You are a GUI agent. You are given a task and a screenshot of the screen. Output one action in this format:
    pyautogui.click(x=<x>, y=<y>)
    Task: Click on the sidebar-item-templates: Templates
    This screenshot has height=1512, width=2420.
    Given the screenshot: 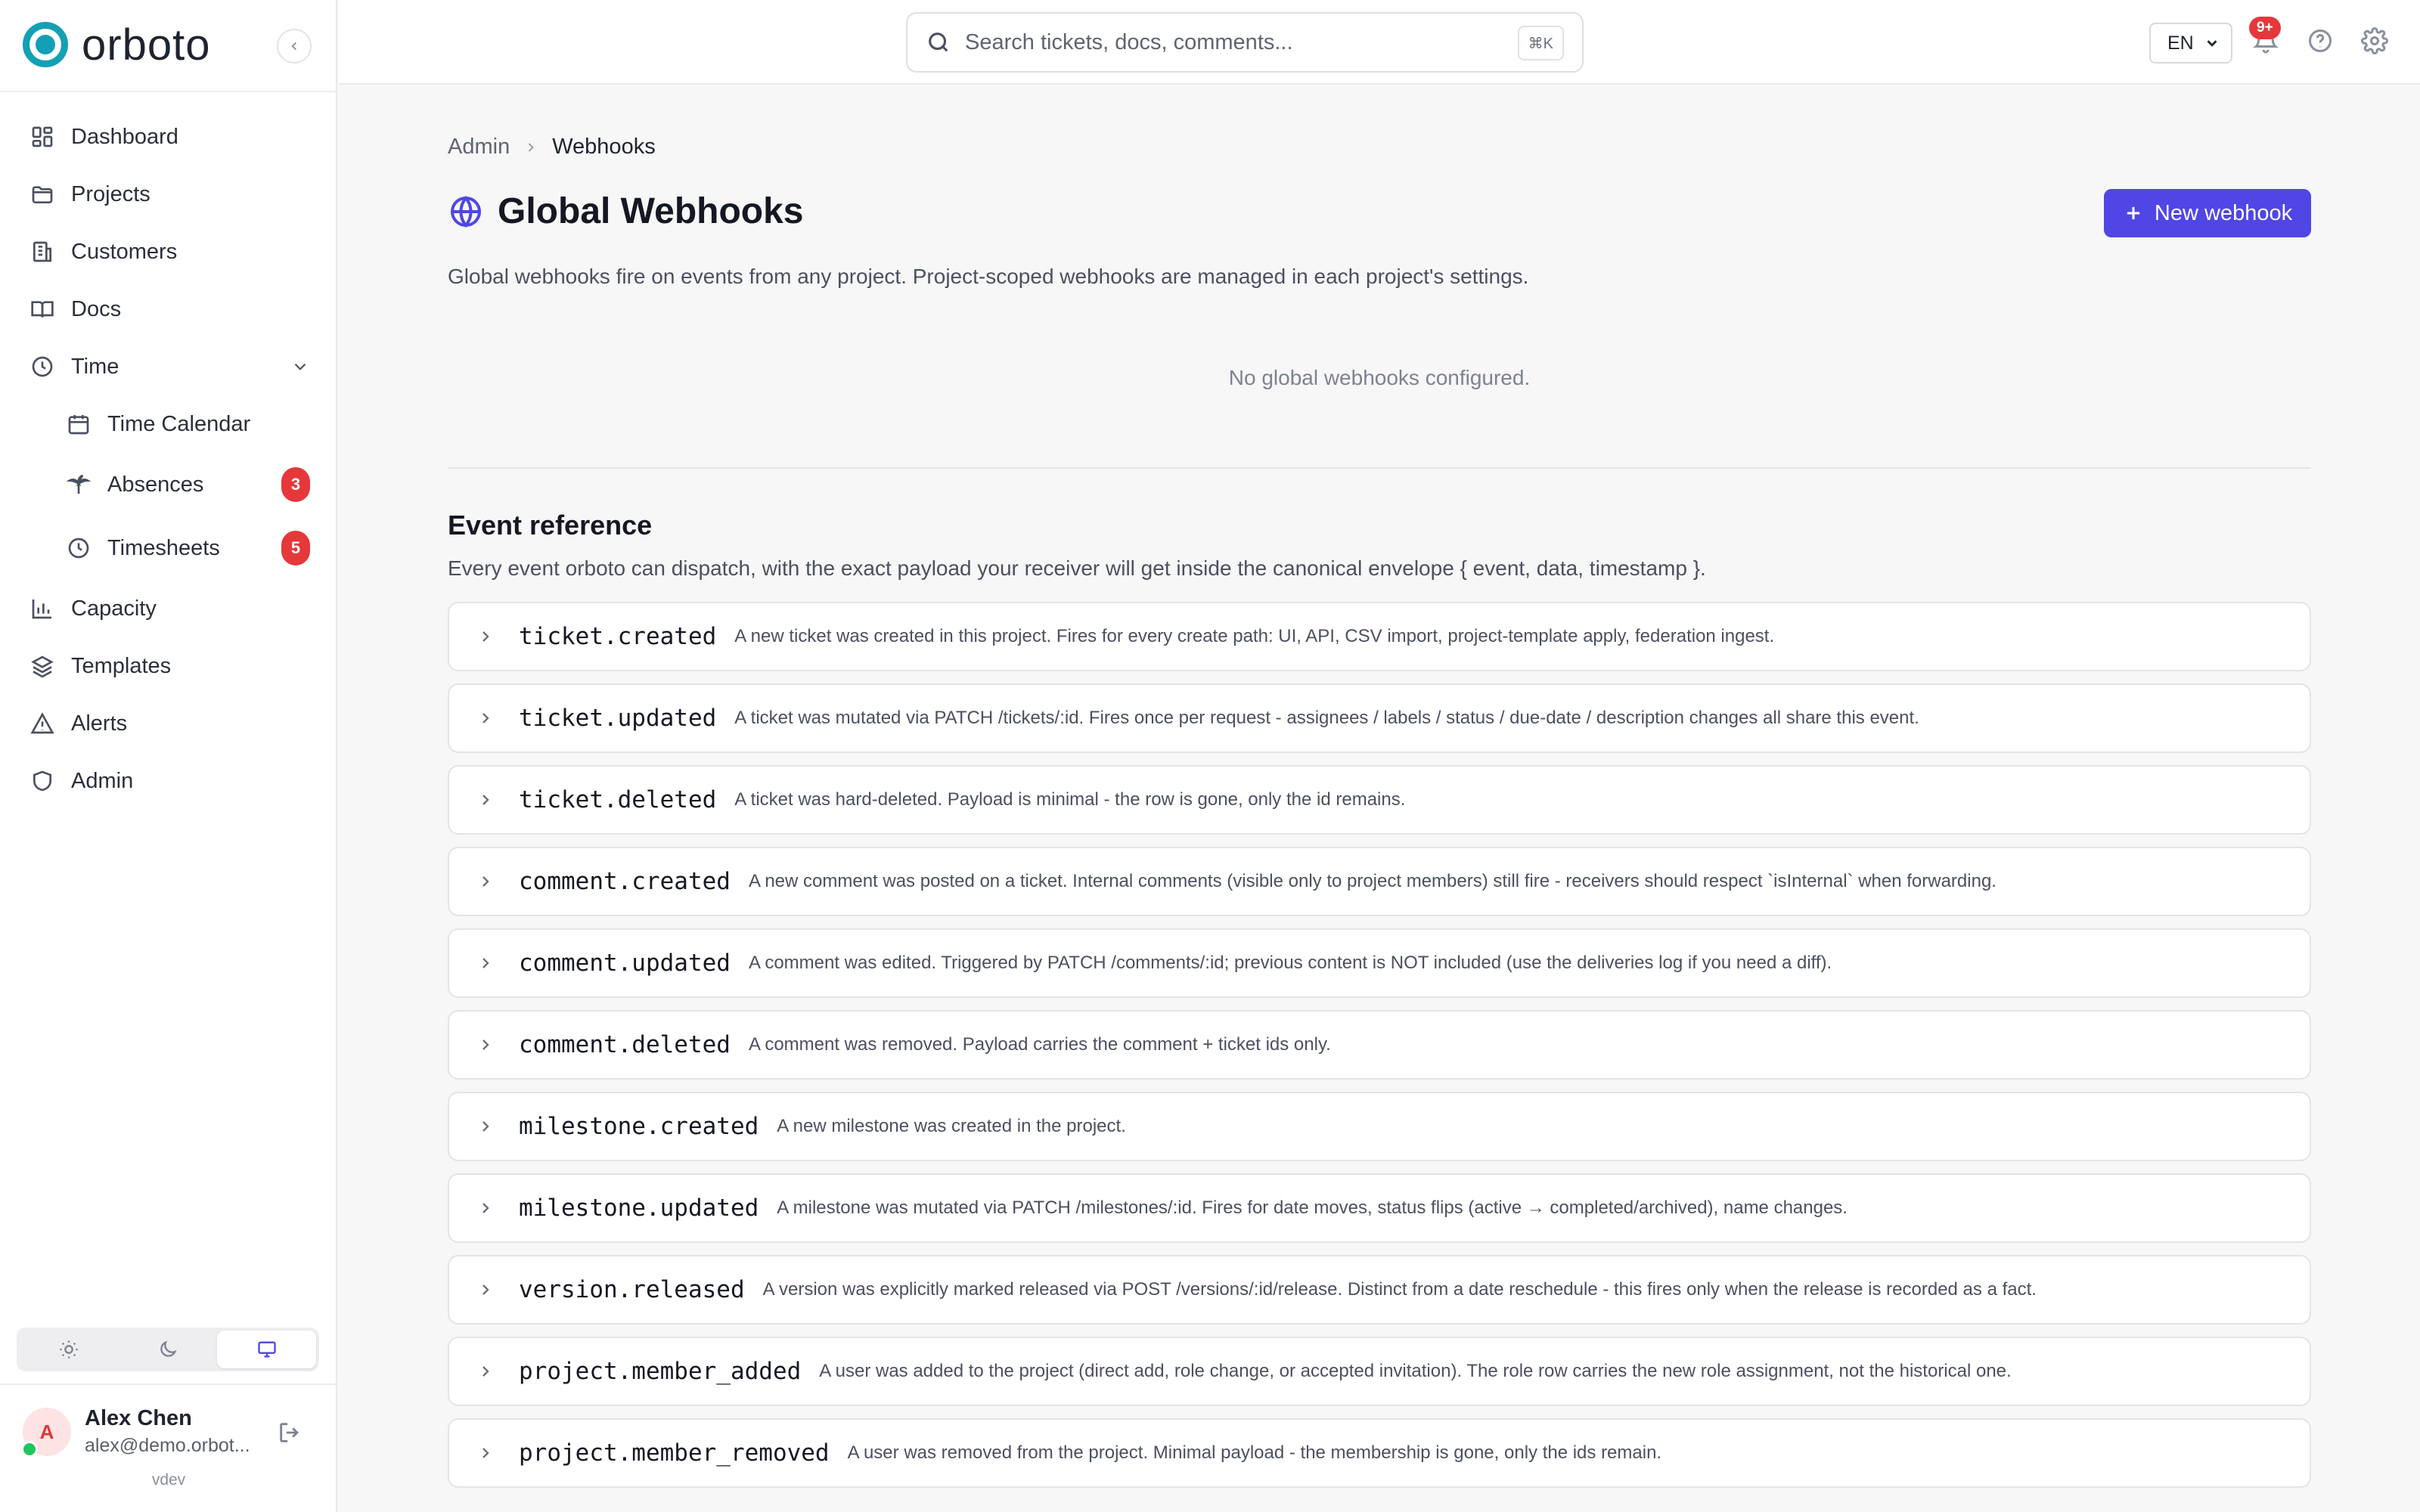 What is the action you would take?
    pyautogui.click(x=170, y=666)
    